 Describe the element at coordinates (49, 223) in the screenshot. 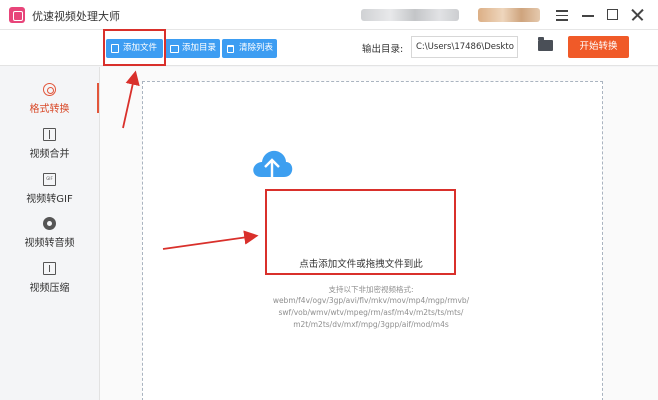

I see `audio-icon` at that location.